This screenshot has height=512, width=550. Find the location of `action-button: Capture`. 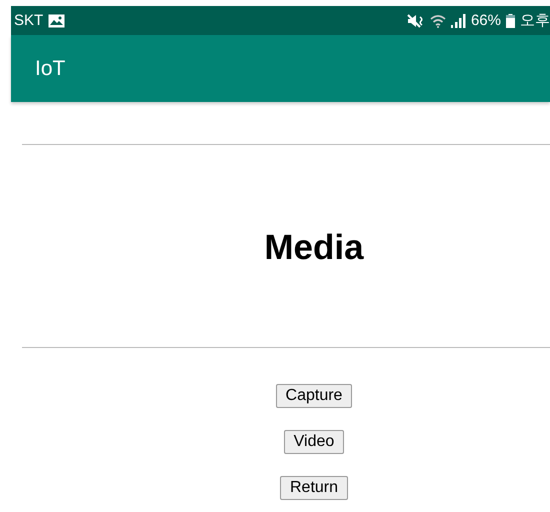

action-button: Capture is located at coordinates (314, 396).